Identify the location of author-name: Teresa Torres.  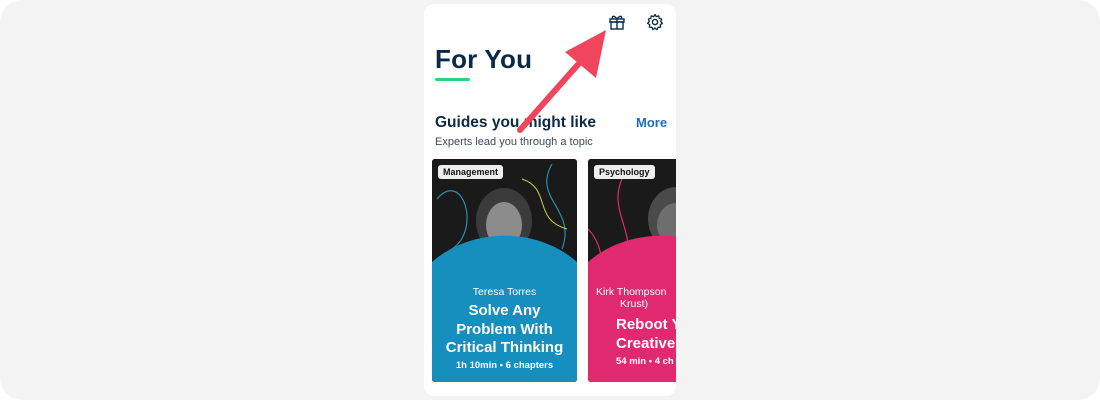
(504, 292).